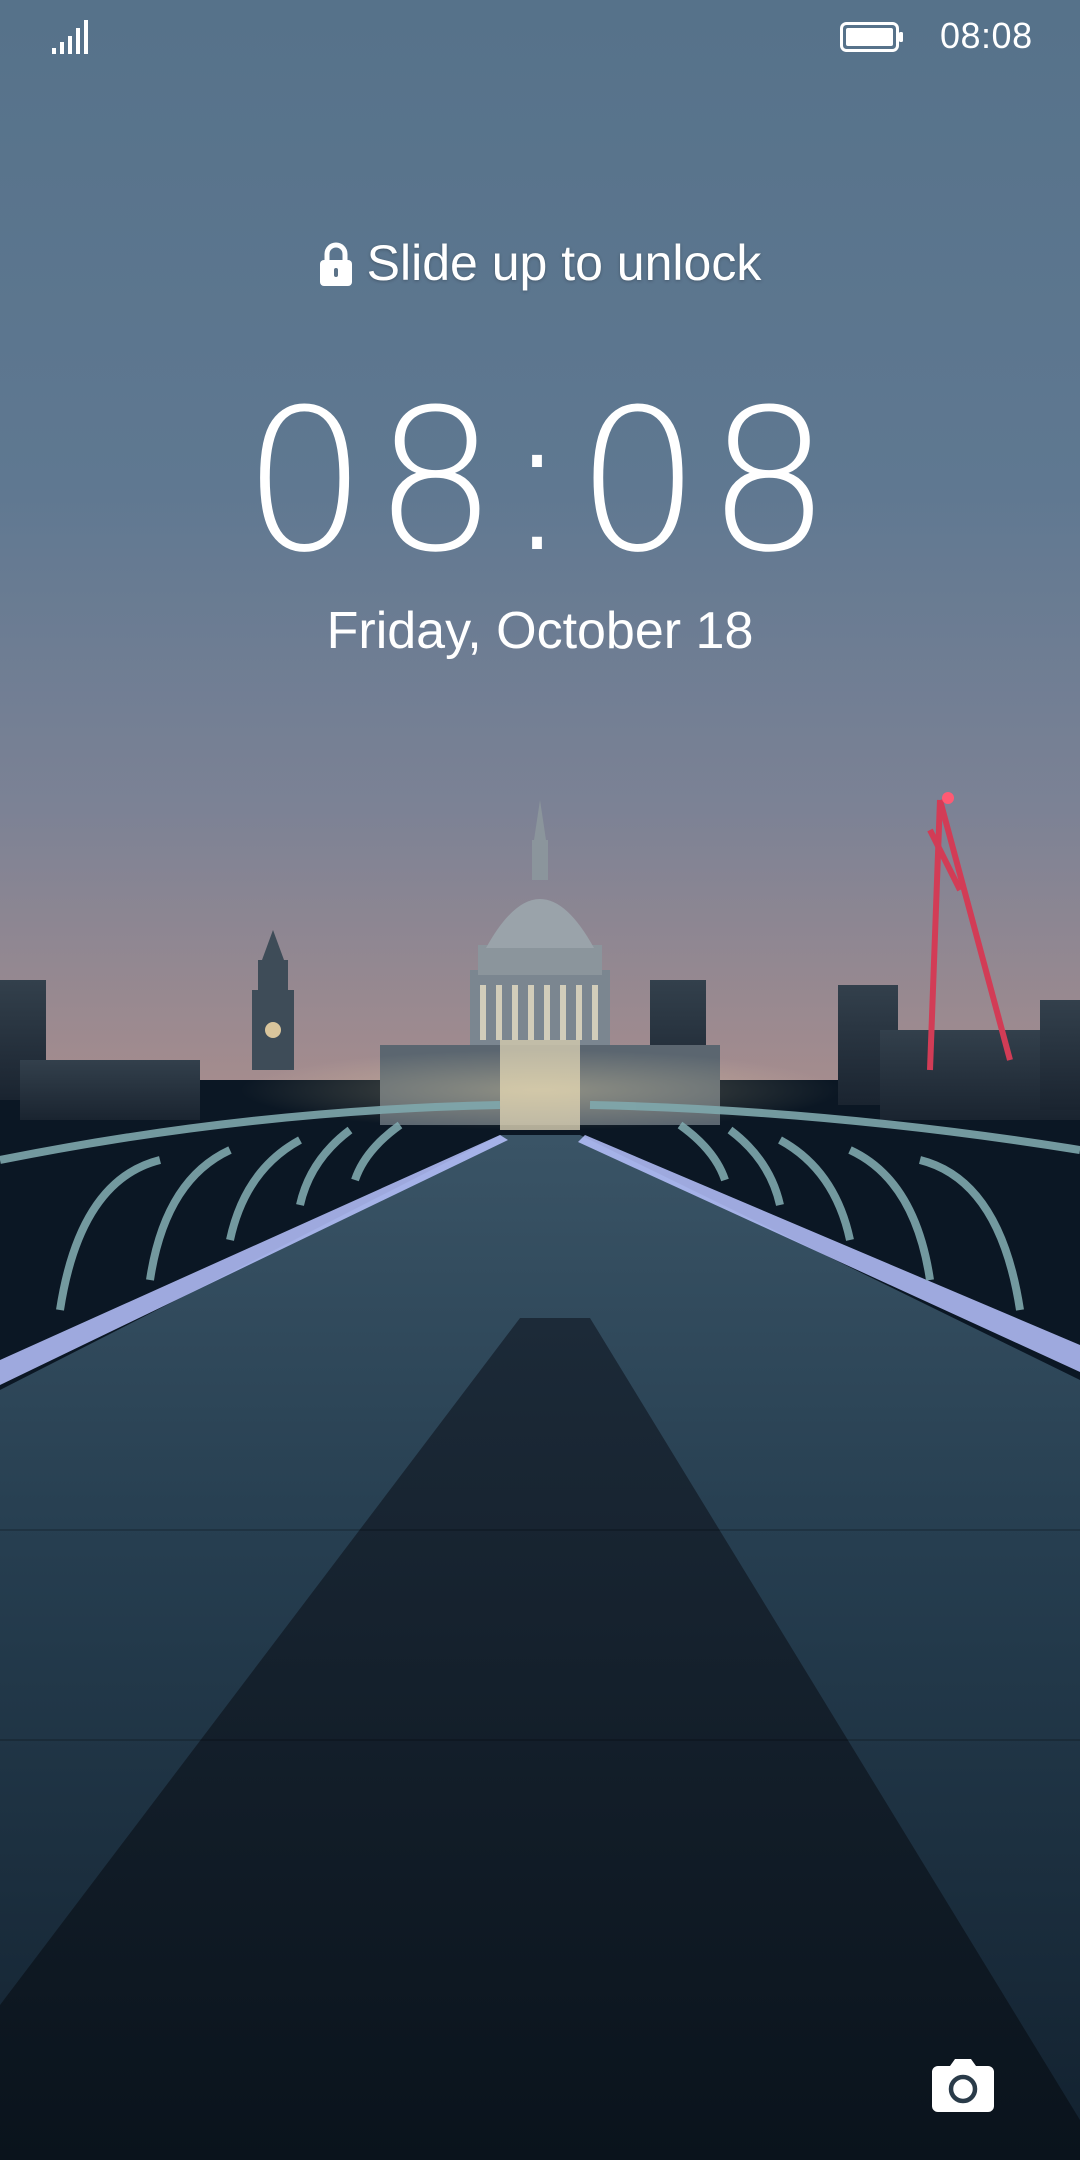 This screenshot has height=2160, width=1080. Describe the element at coordinates (540, 36) in the screenshot. I see `status-bar: 08:08` at that location.